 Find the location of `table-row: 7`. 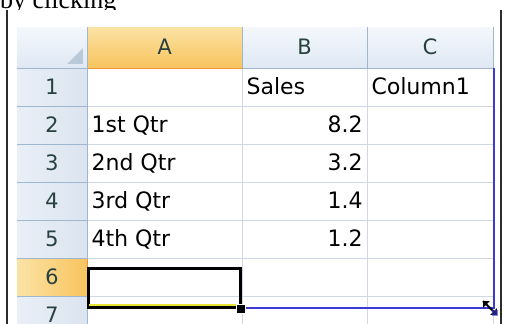

table-row: 7 is located at coordinates (255, 310).